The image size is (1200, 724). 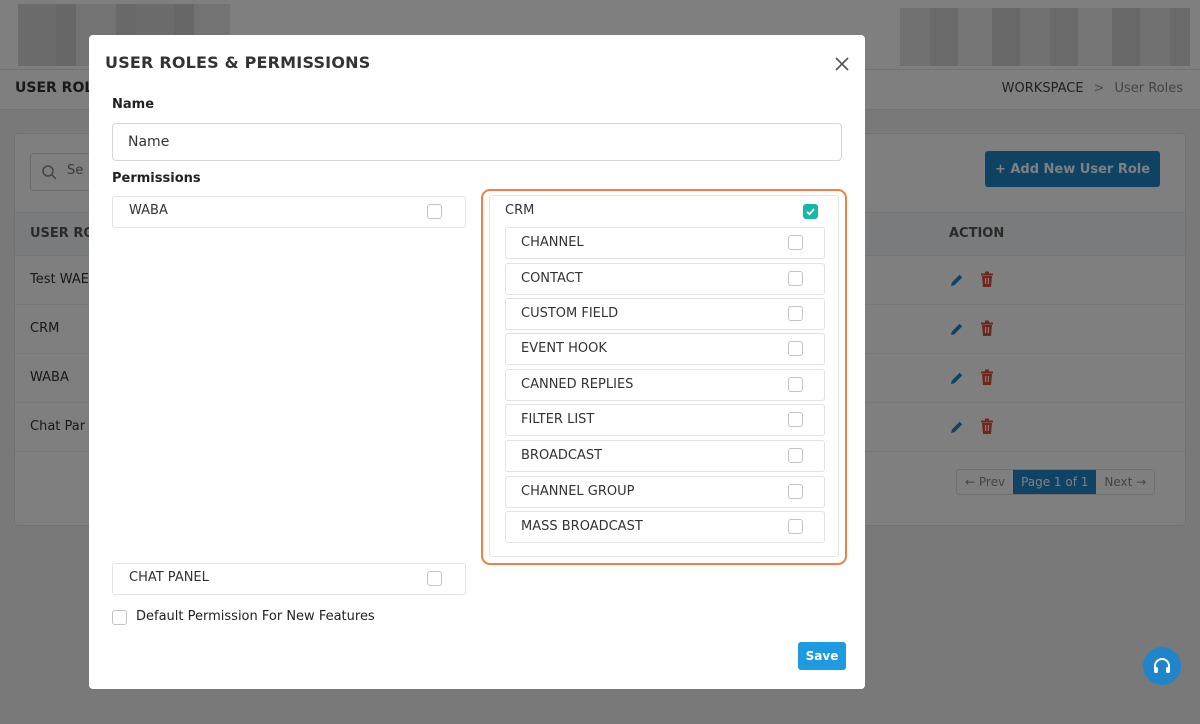 I want to click on role-name-input, so click(x=477, y=142).